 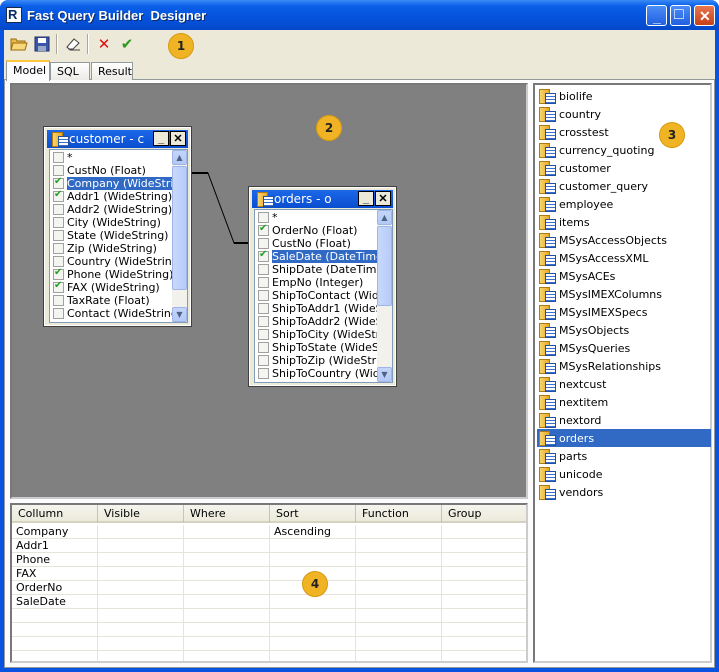 I want to click on table-list-item: employee, so click(x=624, y=204).